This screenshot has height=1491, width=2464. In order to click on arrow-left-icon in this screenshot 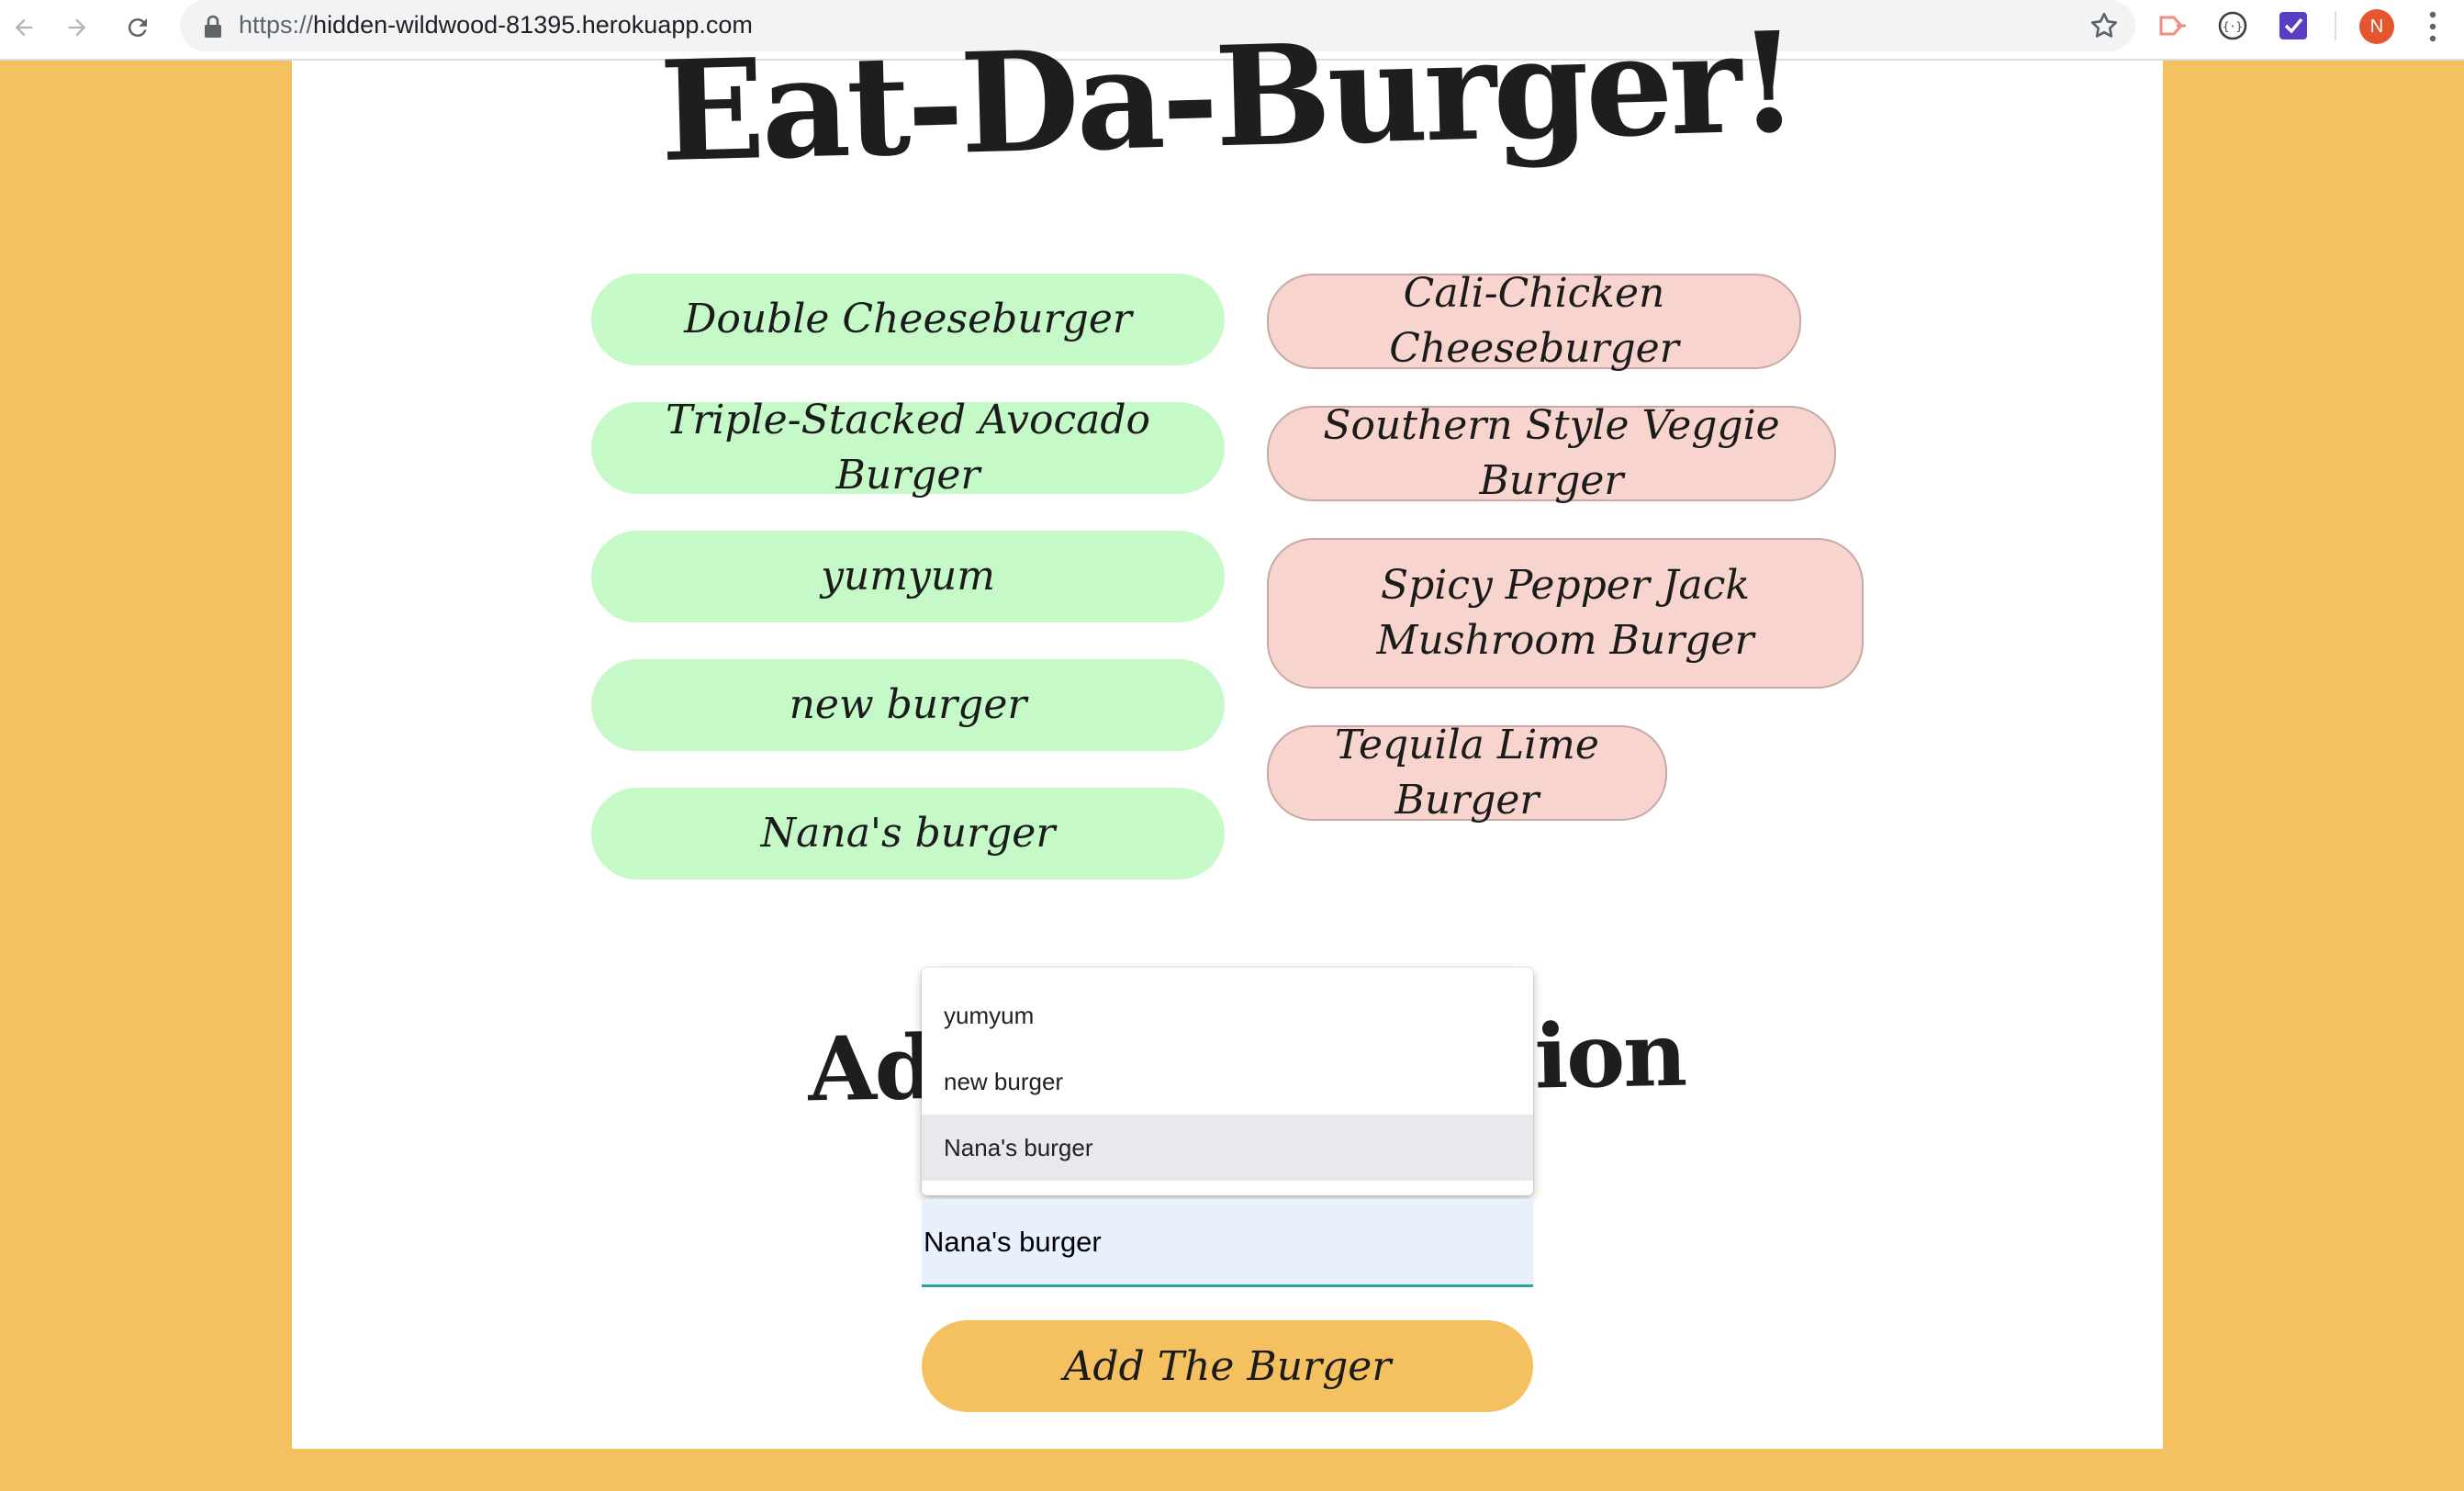, I will do `click(24, 27)`.